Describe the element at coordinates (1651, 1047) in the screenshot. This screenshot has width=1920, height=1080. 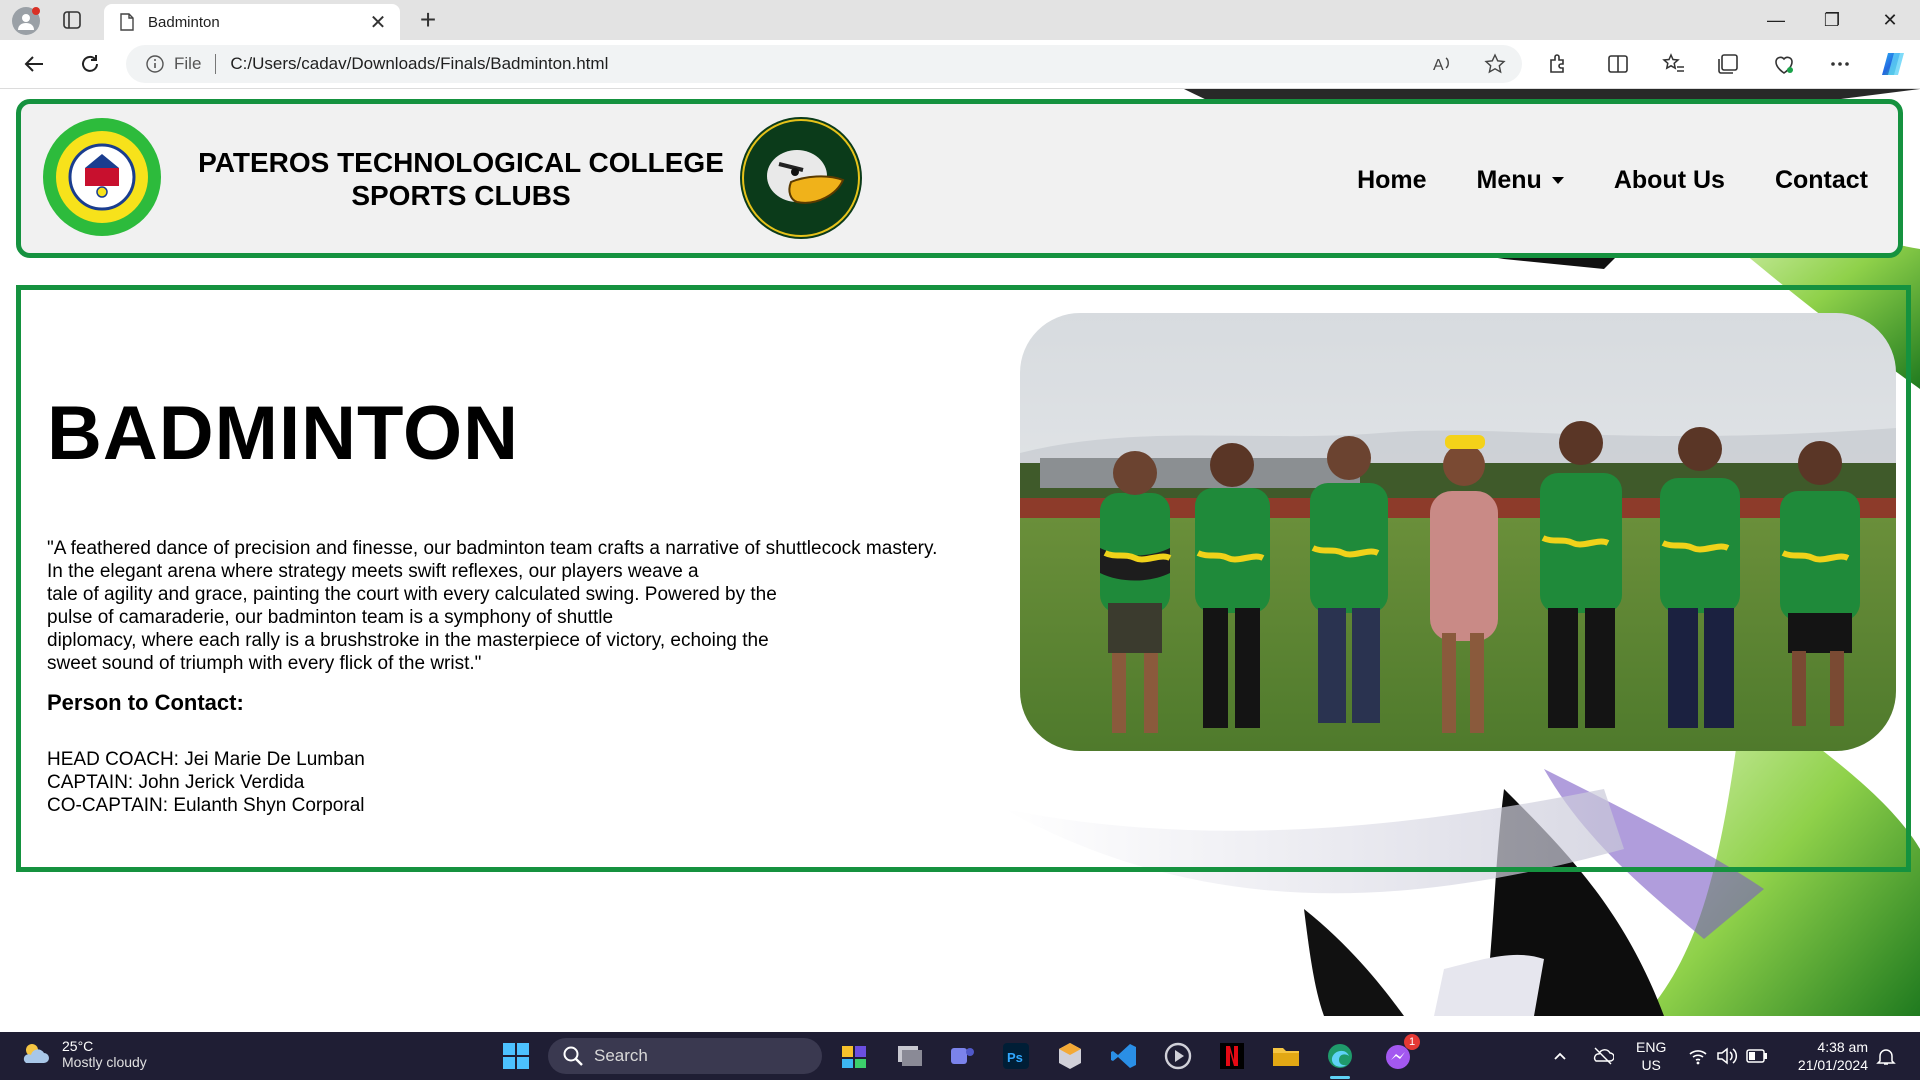
I see `language-code: ENG` at that location.